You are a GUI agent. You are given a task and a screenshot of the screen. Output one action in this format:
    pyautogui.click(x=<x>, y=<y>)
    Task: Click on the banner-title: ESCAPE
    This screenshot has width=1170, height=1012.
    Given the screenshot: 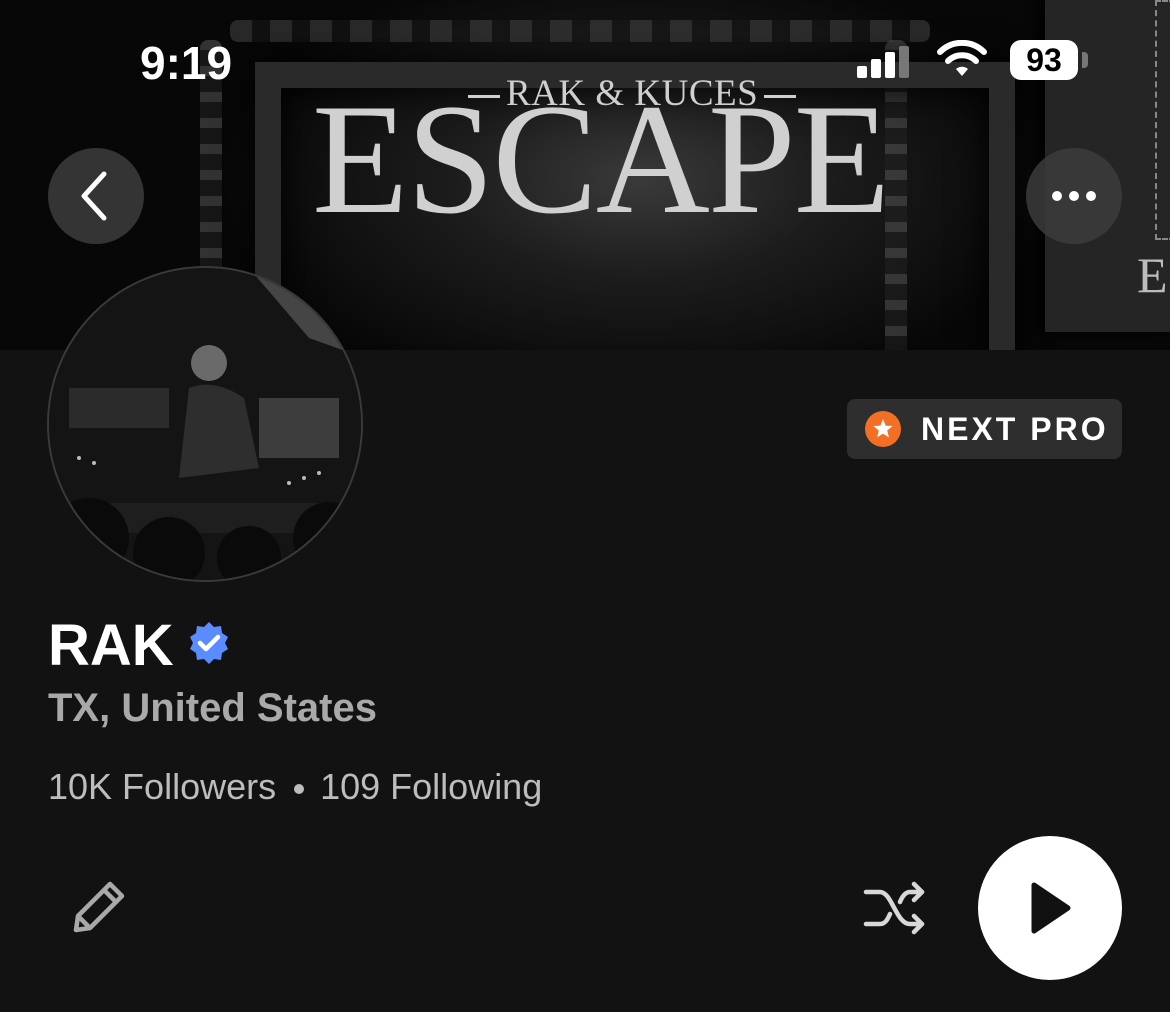 What is the action you would take?
    pyautogui.click(x=601, y=159)
    